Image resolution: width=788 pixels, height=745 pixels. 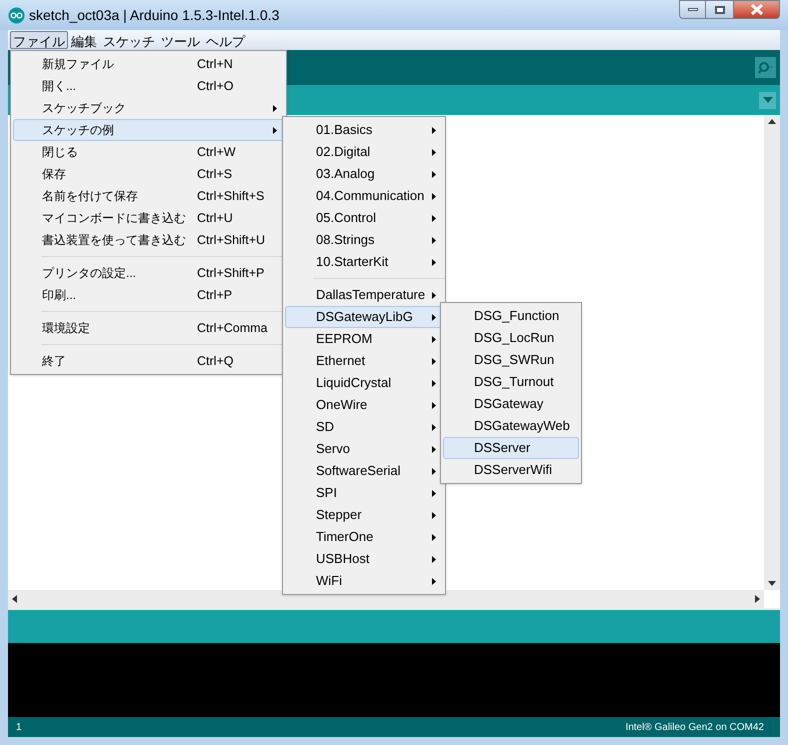 I want to click on menu-item: 02.Digital, so click(x=364, y=152).